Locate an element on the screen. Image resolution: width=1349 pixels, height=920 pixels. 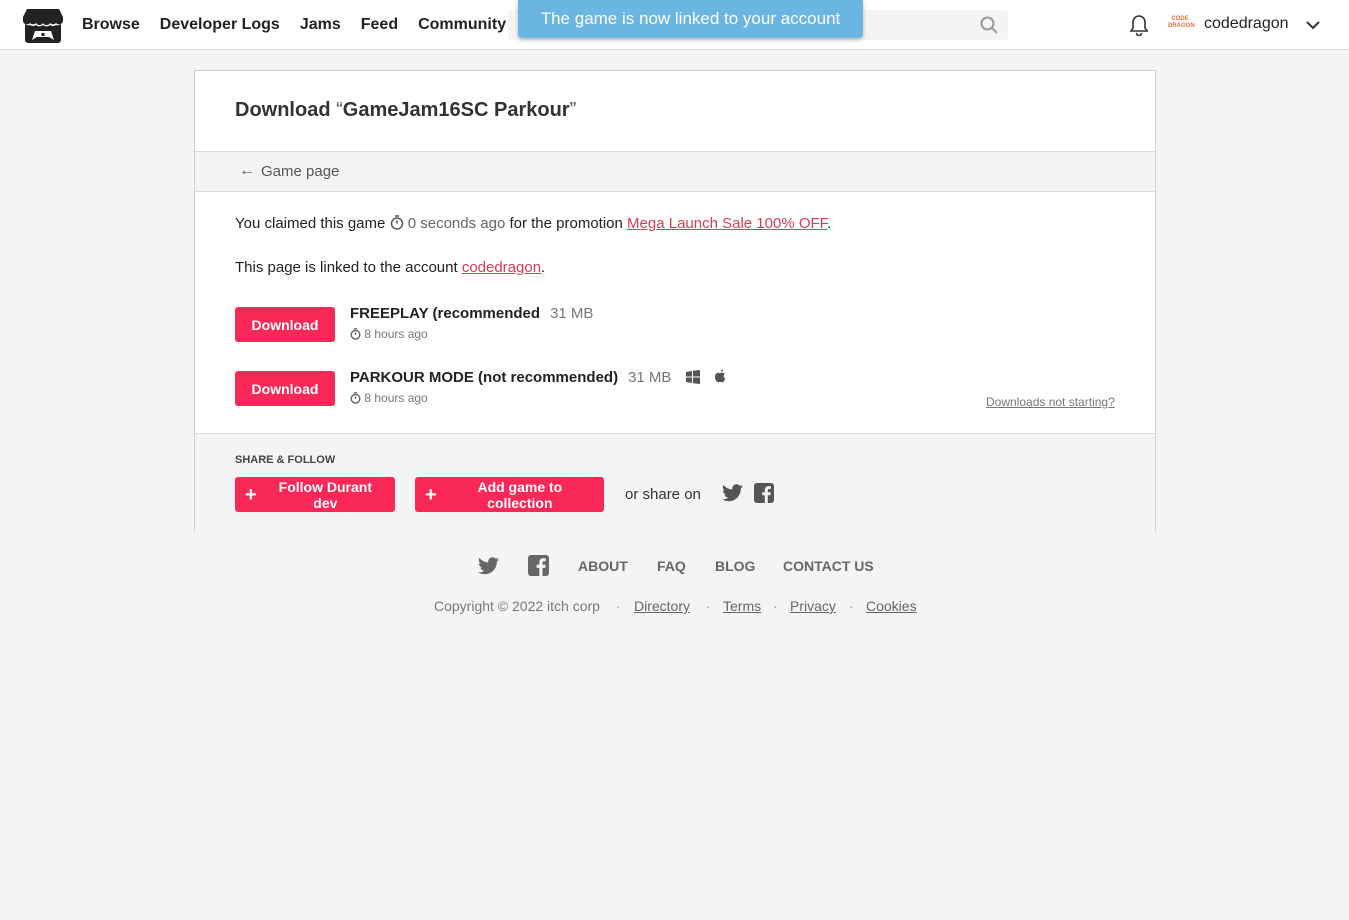
promotion-link: Mega Launch Sale 100% OFF is located at coordinates (727, 223).